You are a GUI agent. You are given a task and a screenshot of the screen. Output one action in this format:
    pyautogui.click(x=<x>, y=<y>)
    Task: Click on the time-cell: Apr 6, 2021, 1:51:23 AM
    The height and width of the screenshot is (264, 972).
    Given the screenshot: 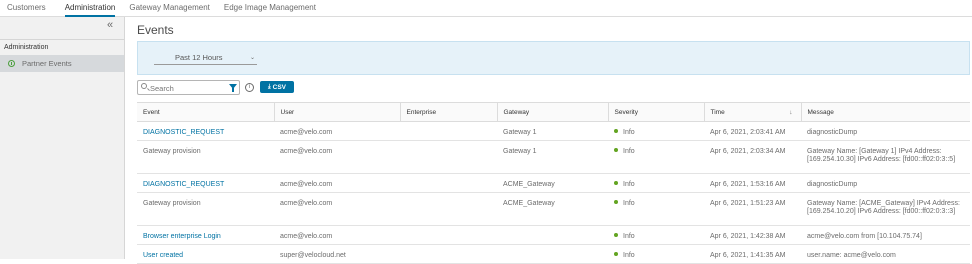 What is the action you would take?
    pyautogui.click(x=752, y=209)
    